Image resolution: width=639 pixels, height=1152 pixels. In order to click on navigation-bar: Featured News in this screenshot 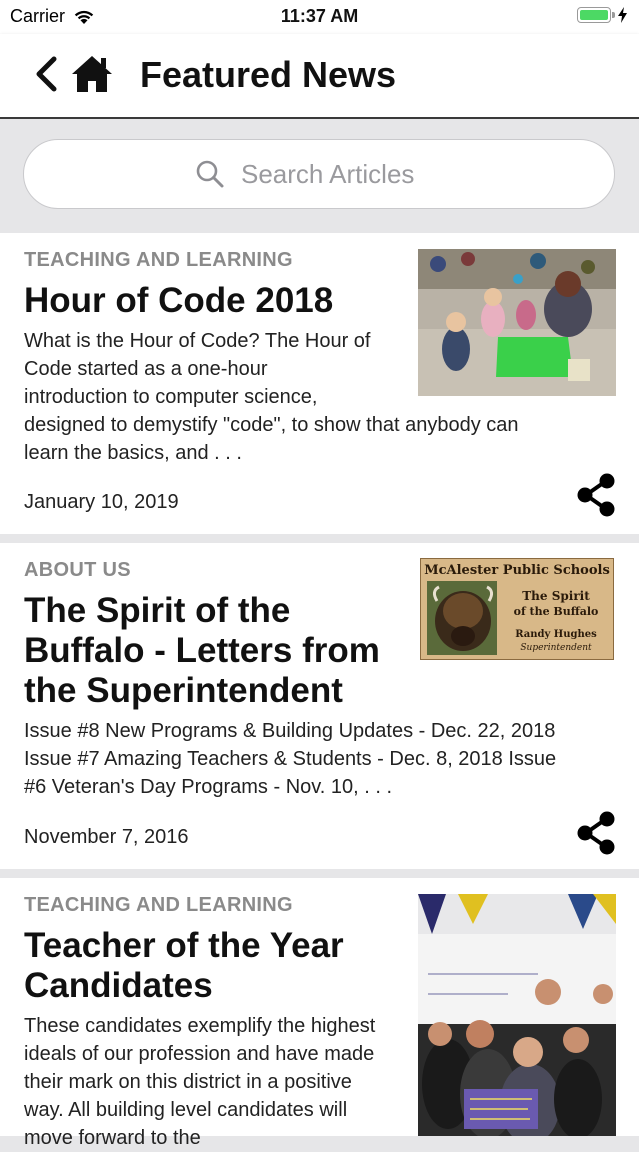, I will do `click(319, 76)`.